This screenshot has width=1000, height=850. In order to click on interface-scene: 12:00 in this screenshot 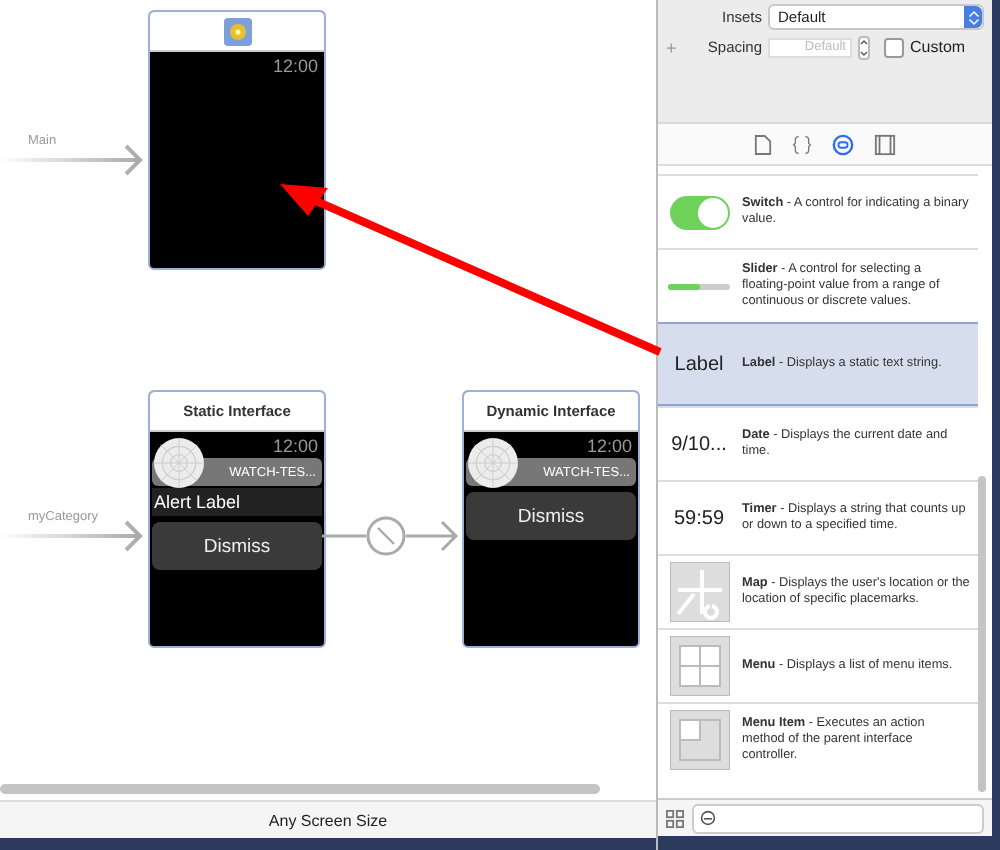, I will do `click(237, 140)`.